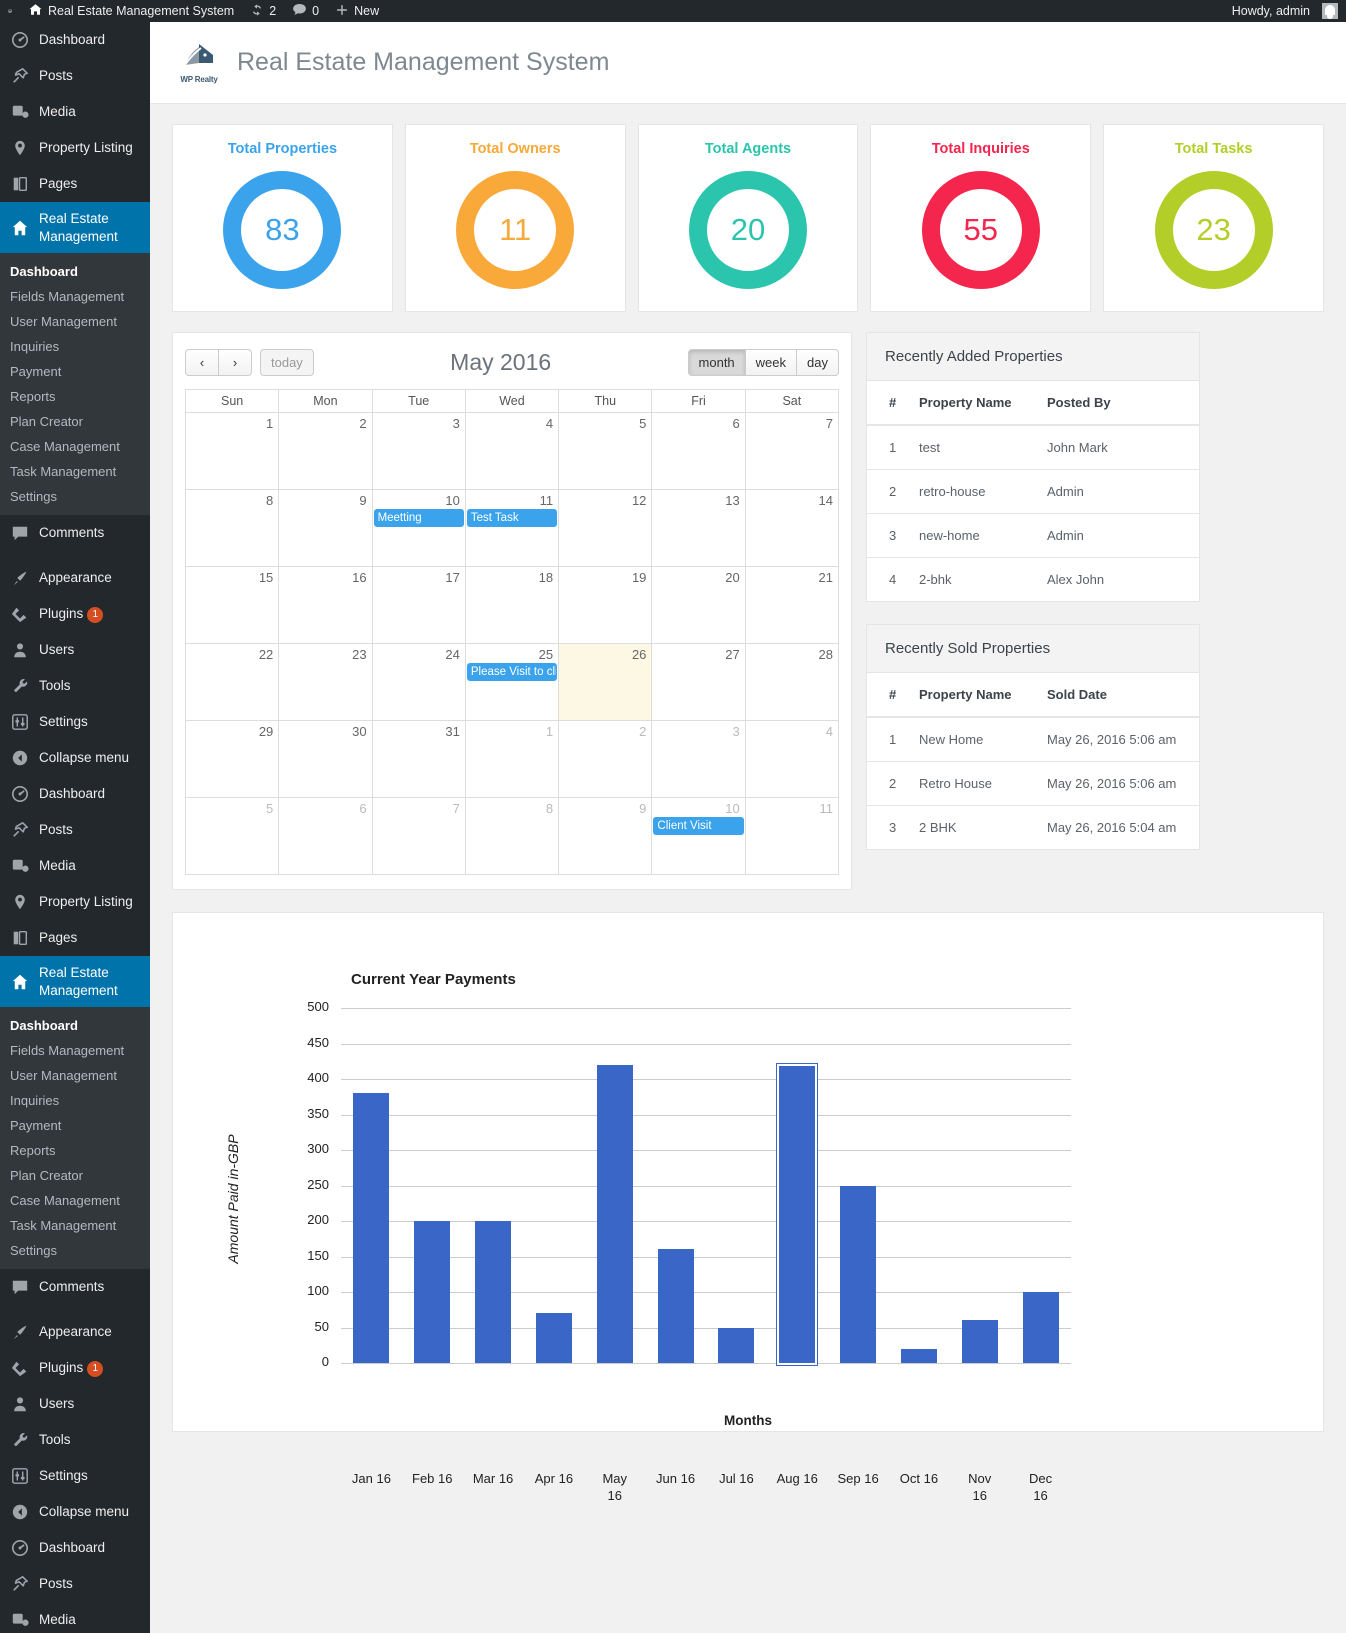 The width and height of the screenshot is (1346, 1633). What do you see at coordinates (10, 11) in the screenshot?
I see `wordpress-logo-icon` at bounding box center [10, 11].